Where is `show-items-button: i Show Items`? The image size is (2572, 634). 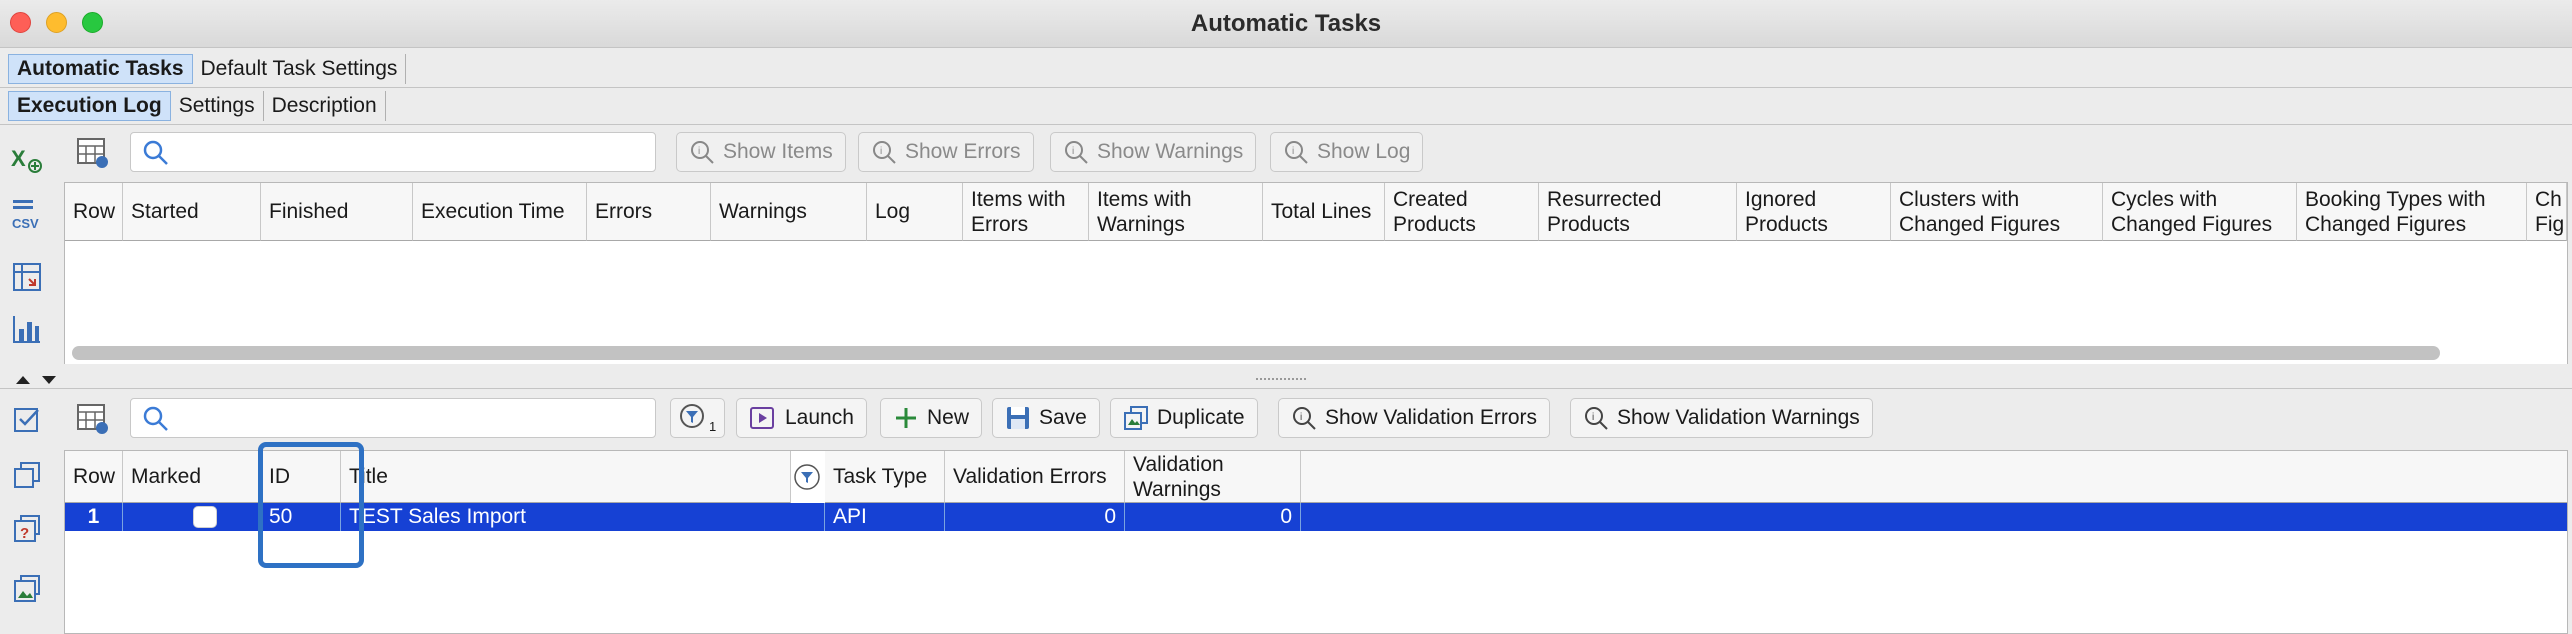
show-items-button: i Show Items is located at coordinates (761, 152).